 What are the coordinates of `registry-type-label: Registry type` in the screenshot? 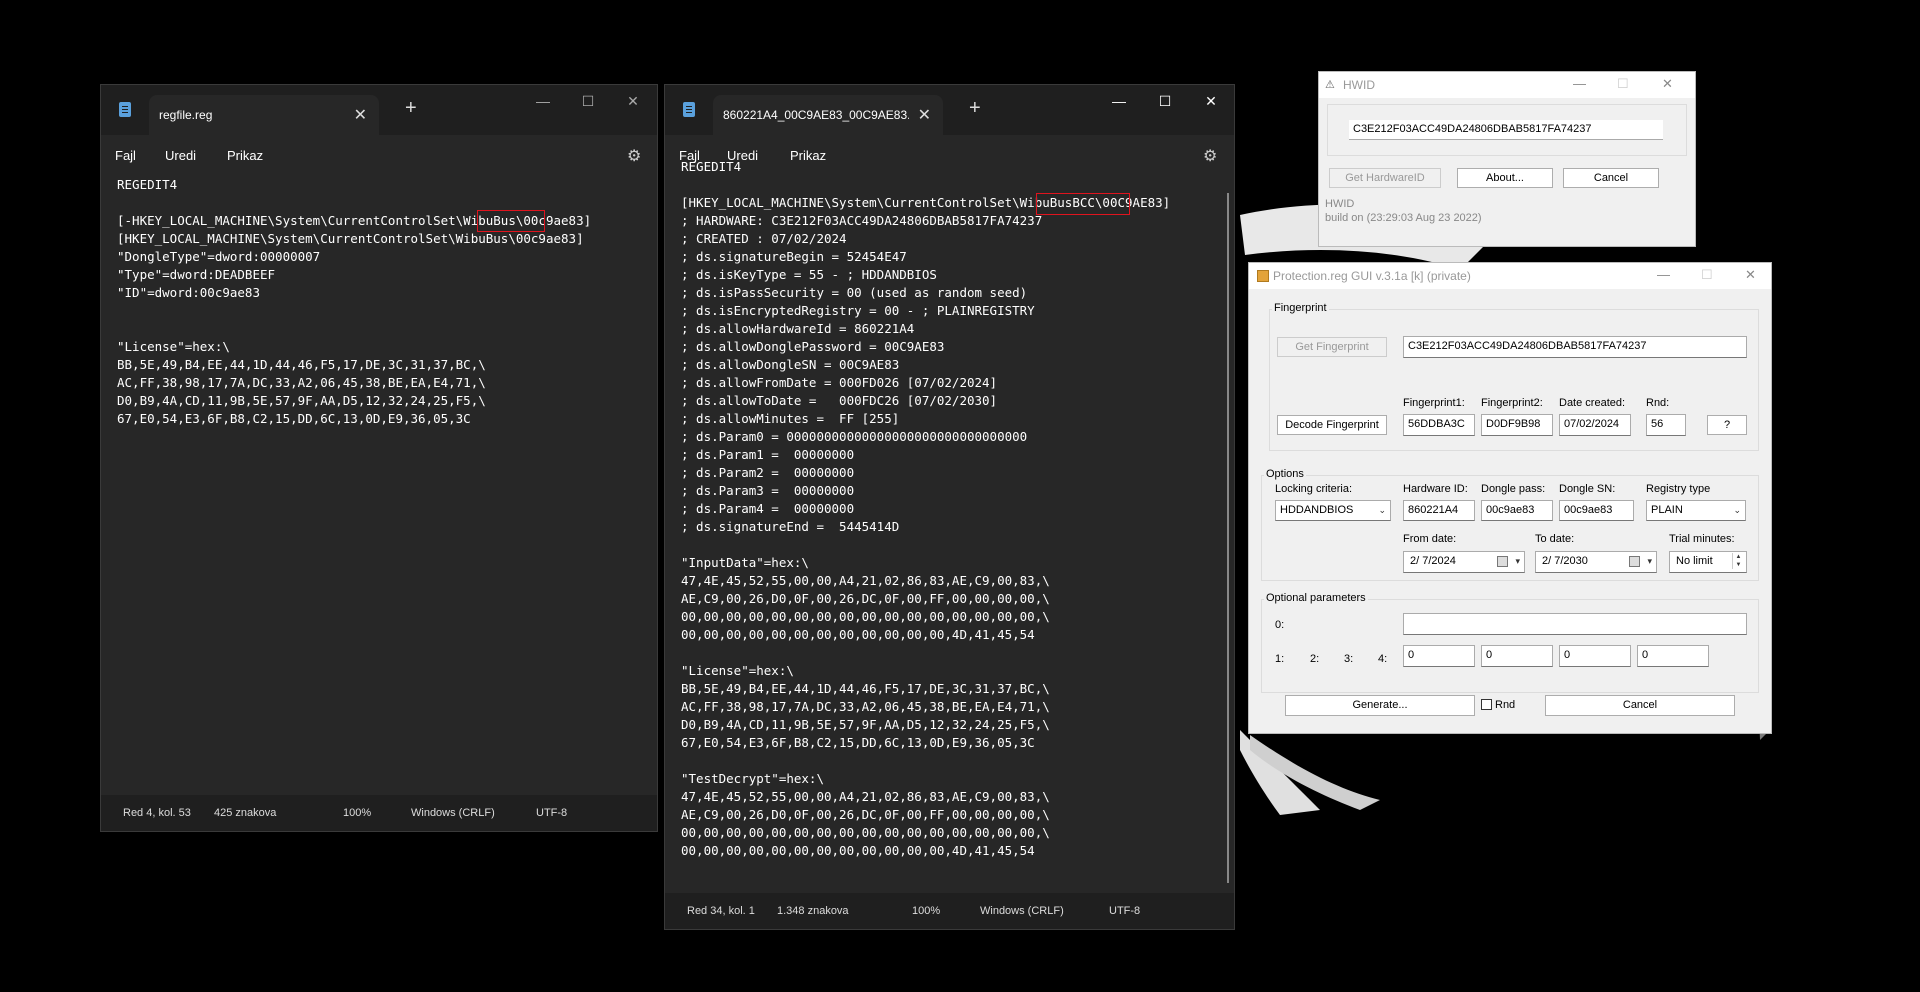 It's located at (1678, 489).